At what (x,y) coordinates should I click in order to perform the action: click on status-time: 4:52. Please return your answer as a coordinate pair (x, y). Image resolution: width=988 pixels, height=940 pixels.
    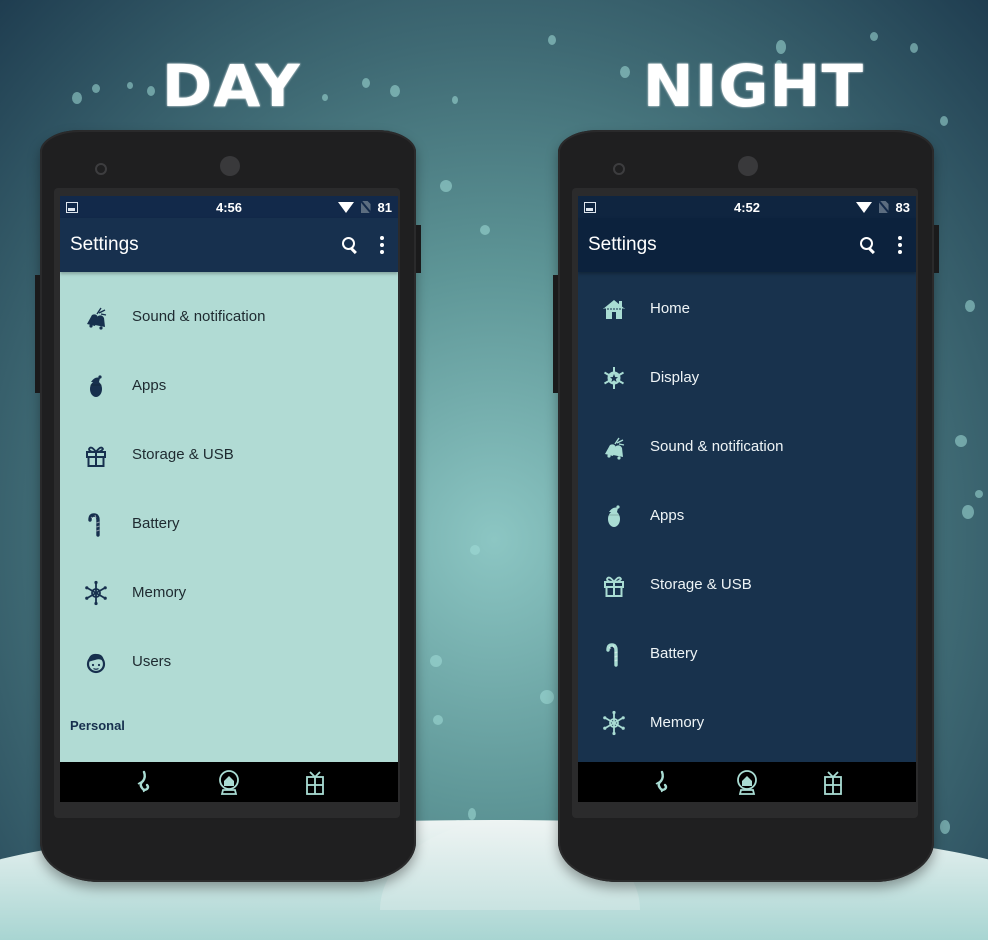
    Looking at the image, I should click on (747, 207).